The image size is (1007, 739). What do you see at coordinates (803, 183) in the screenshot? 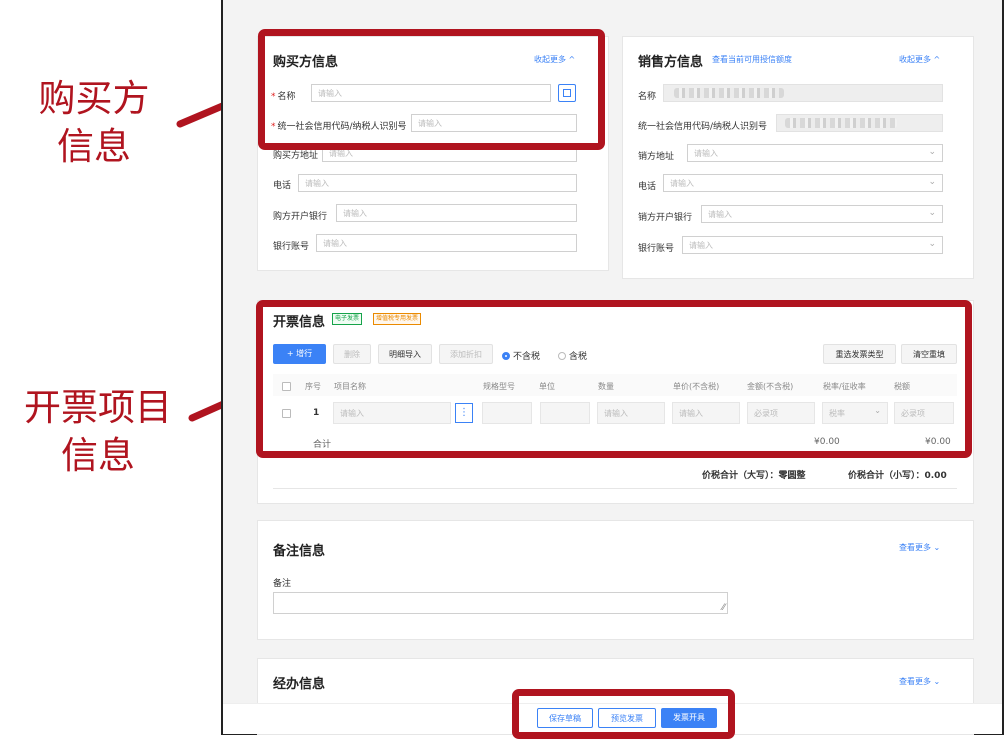
I see `seller-phone-input: 请输入 ⌄` at bounding box center [803, 183].